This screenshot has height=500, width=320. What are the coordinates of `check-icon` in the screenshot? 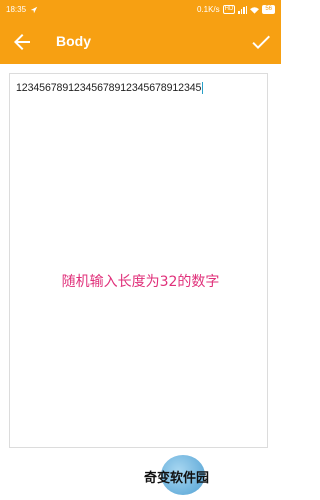 It's located at (261, 42).